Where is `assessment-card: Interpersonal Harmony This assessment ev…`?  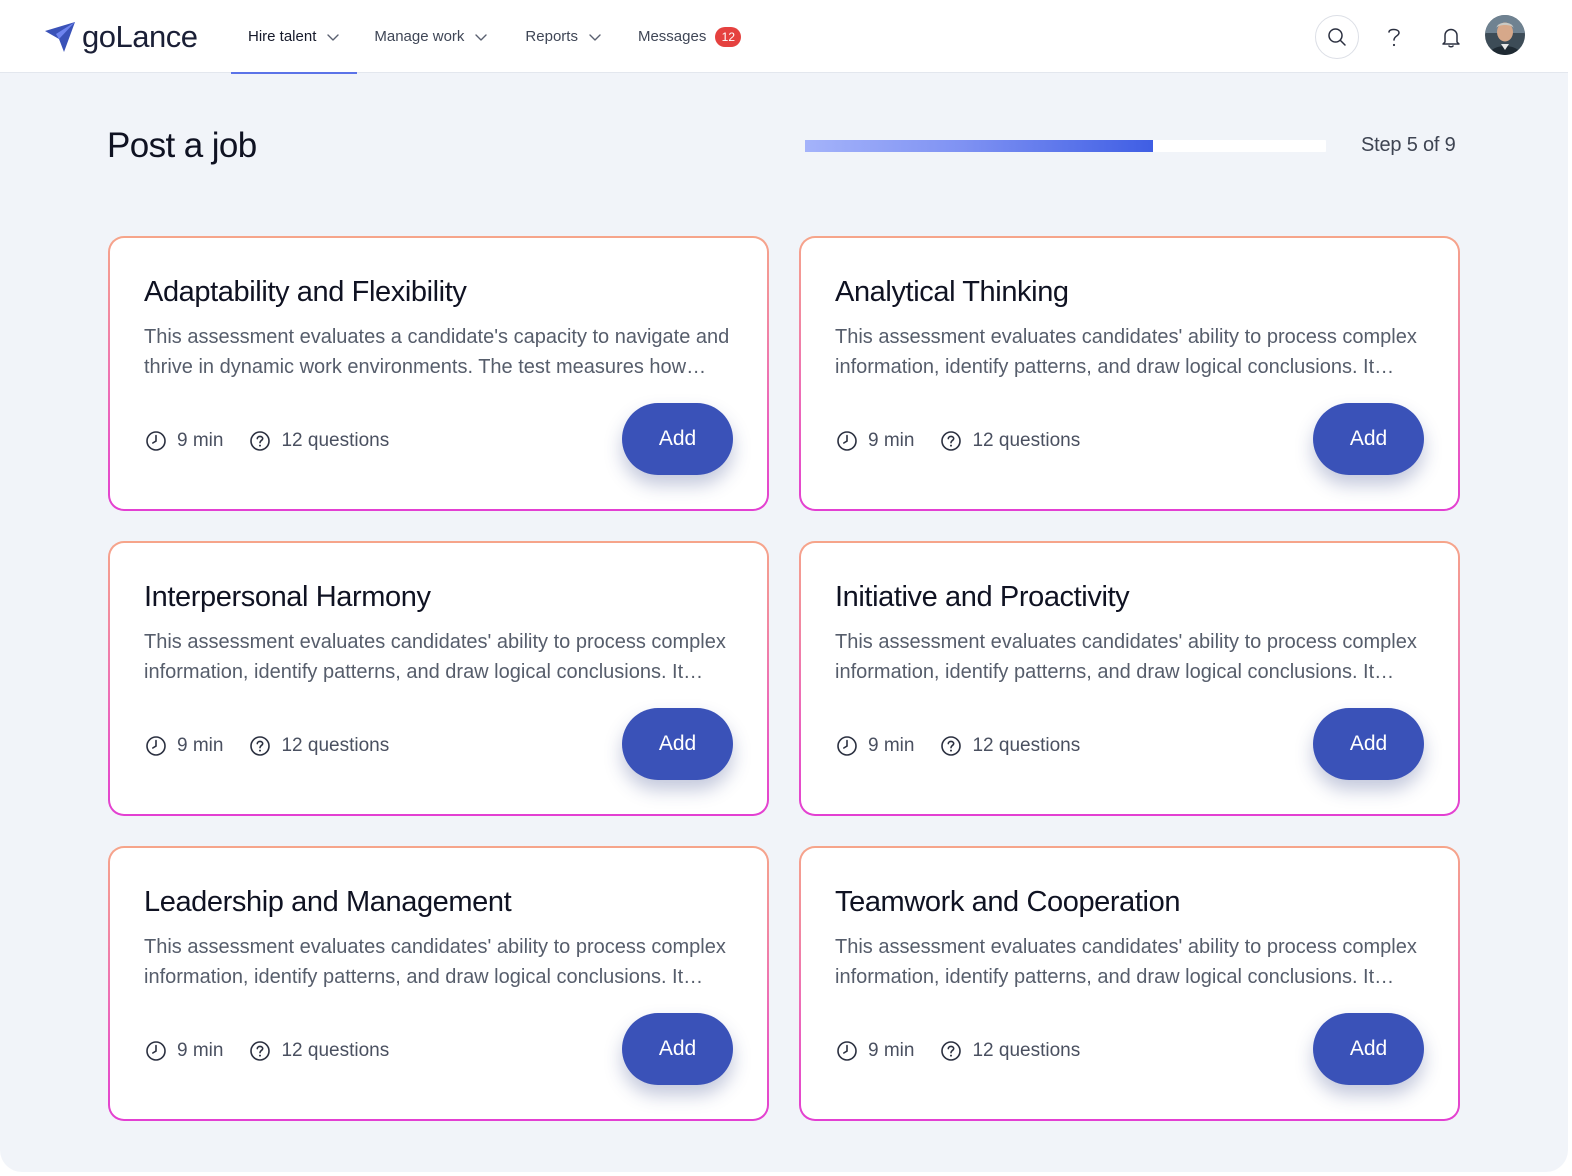 assessment-card: Interpersonal Harmony This assessment ev… is located at coordinates (438, 678).